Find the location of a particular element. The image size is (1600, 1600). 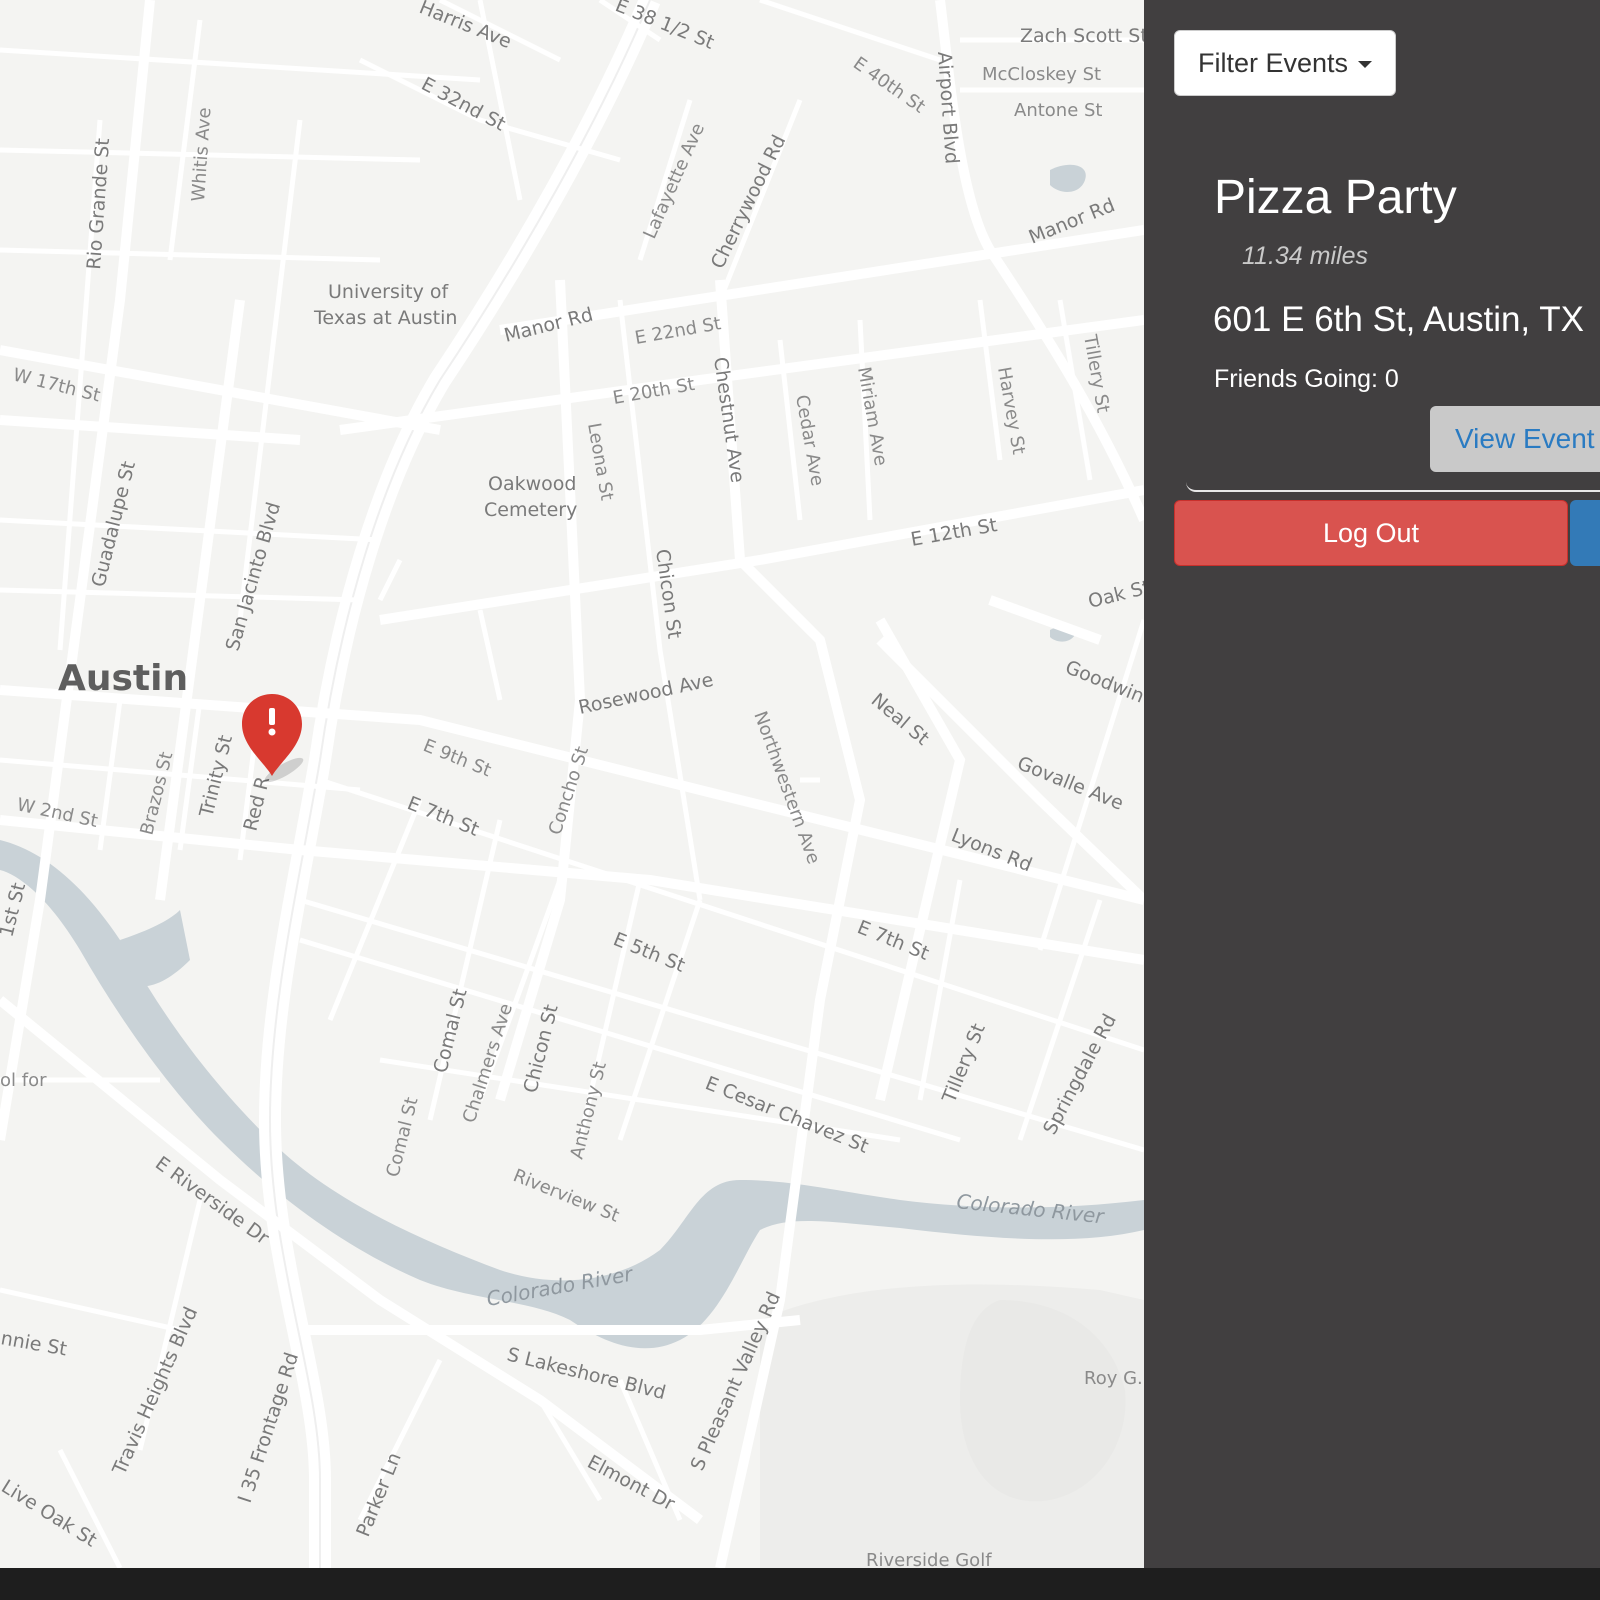

map-label: E 7th St is located at coordinates (443, 816).